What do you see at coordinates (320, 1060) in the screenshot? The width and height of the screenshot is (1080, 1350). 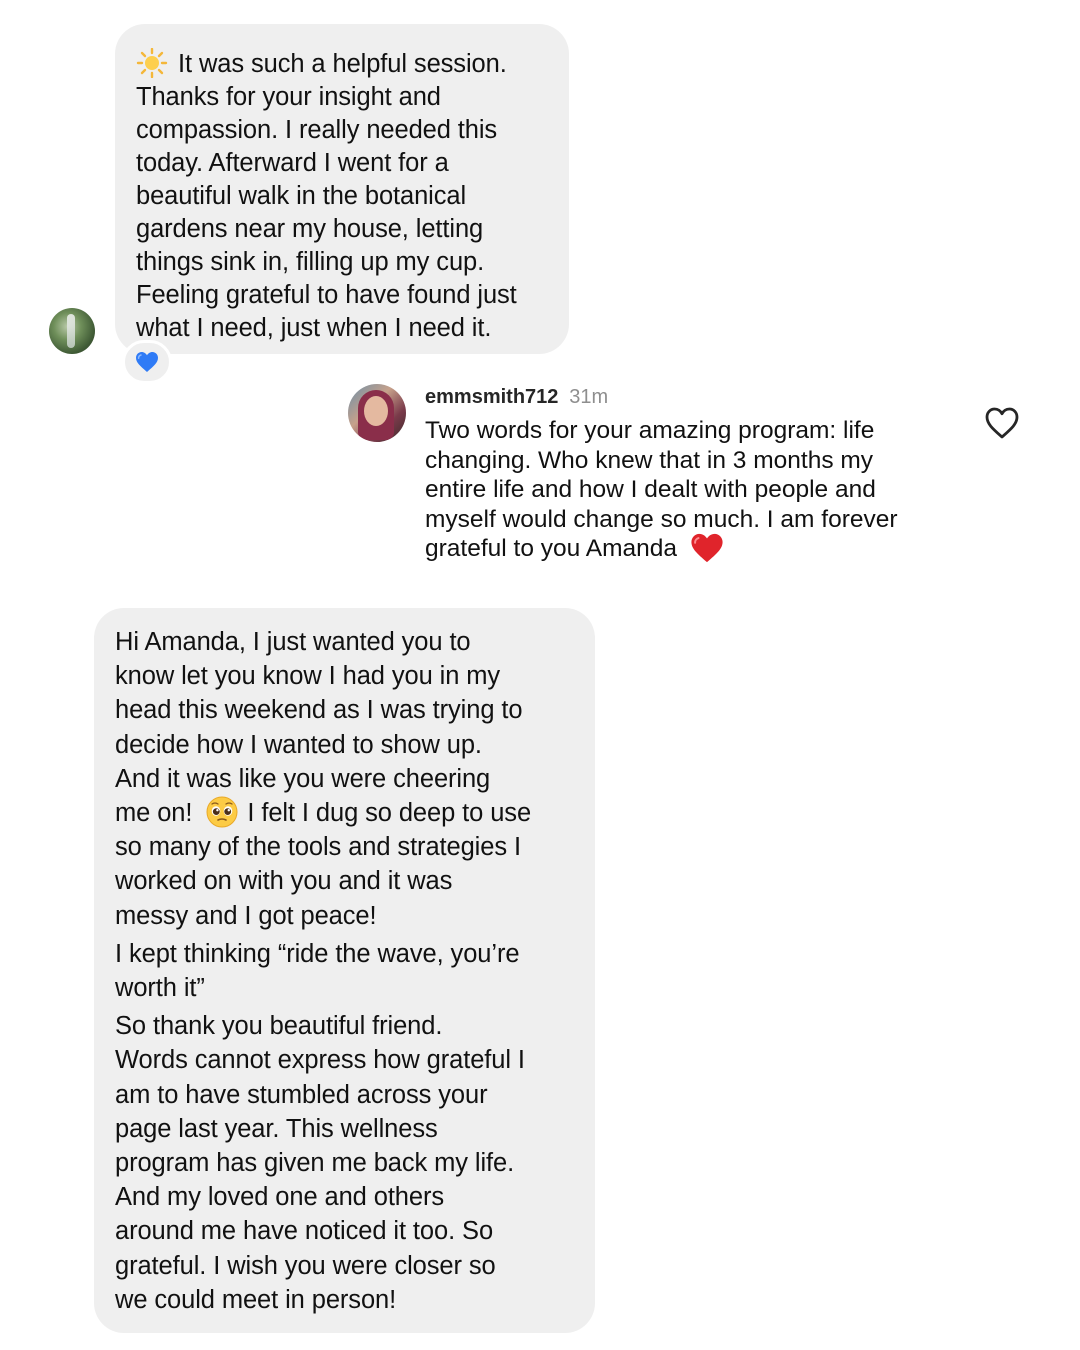 I see `message-line: Words cannot express how grateful I` at bounding box center [320, 1060].